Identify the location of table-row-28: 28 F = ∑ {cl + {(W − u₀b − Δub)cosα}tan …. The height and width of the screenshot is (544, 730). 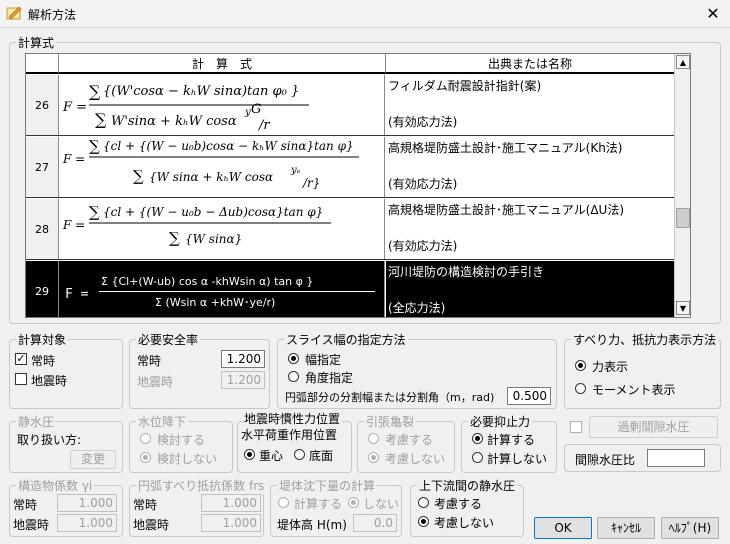
(350, 229).